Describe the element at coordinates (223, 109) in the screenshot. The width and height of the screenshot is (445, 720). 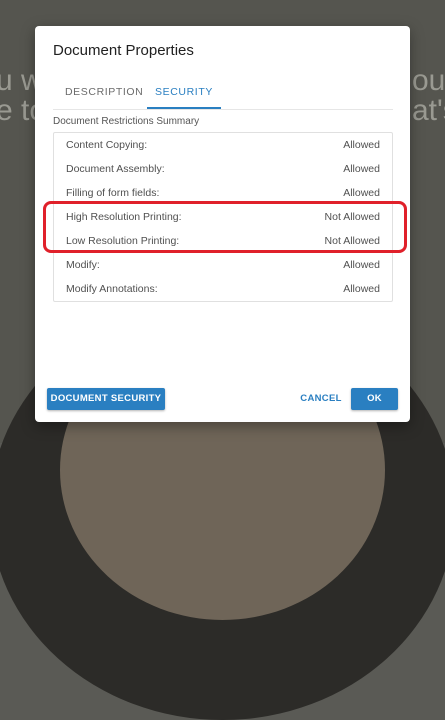
I see `tabs-divider` at that location.